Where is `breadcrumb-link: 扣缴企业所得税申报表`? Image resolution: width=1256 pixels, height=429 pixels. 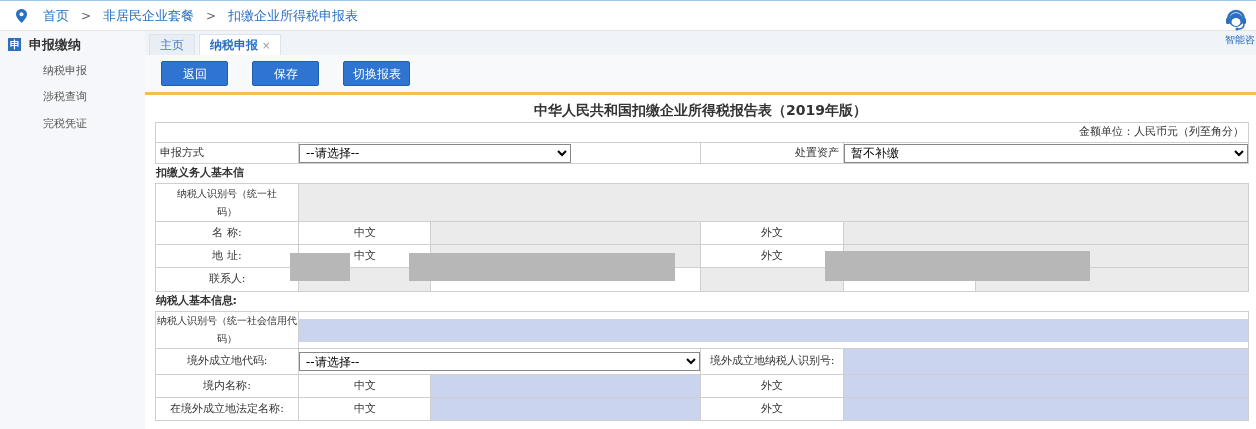 breadcrumb-link: 扣缴企业所得税申报表 is located at coordinates (293, 15).